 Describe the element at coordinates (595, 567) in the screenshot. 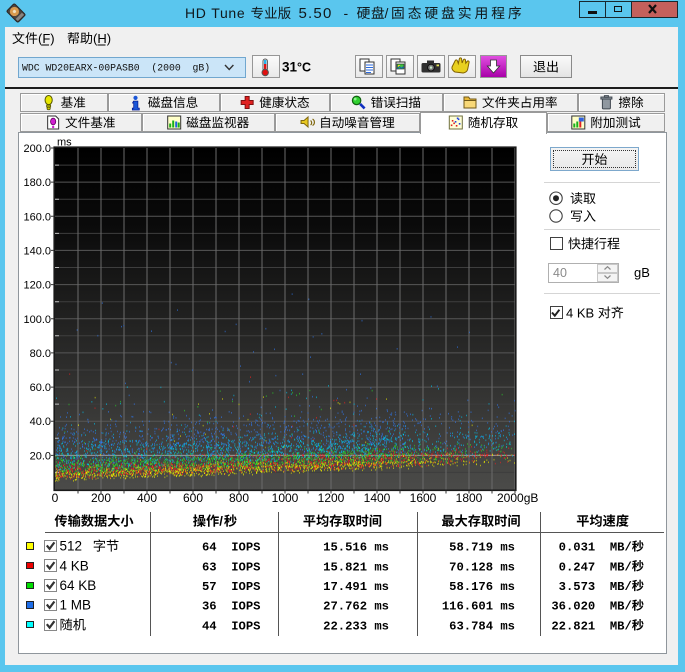

I see `svg-text: 0.247 MB/` at that location.